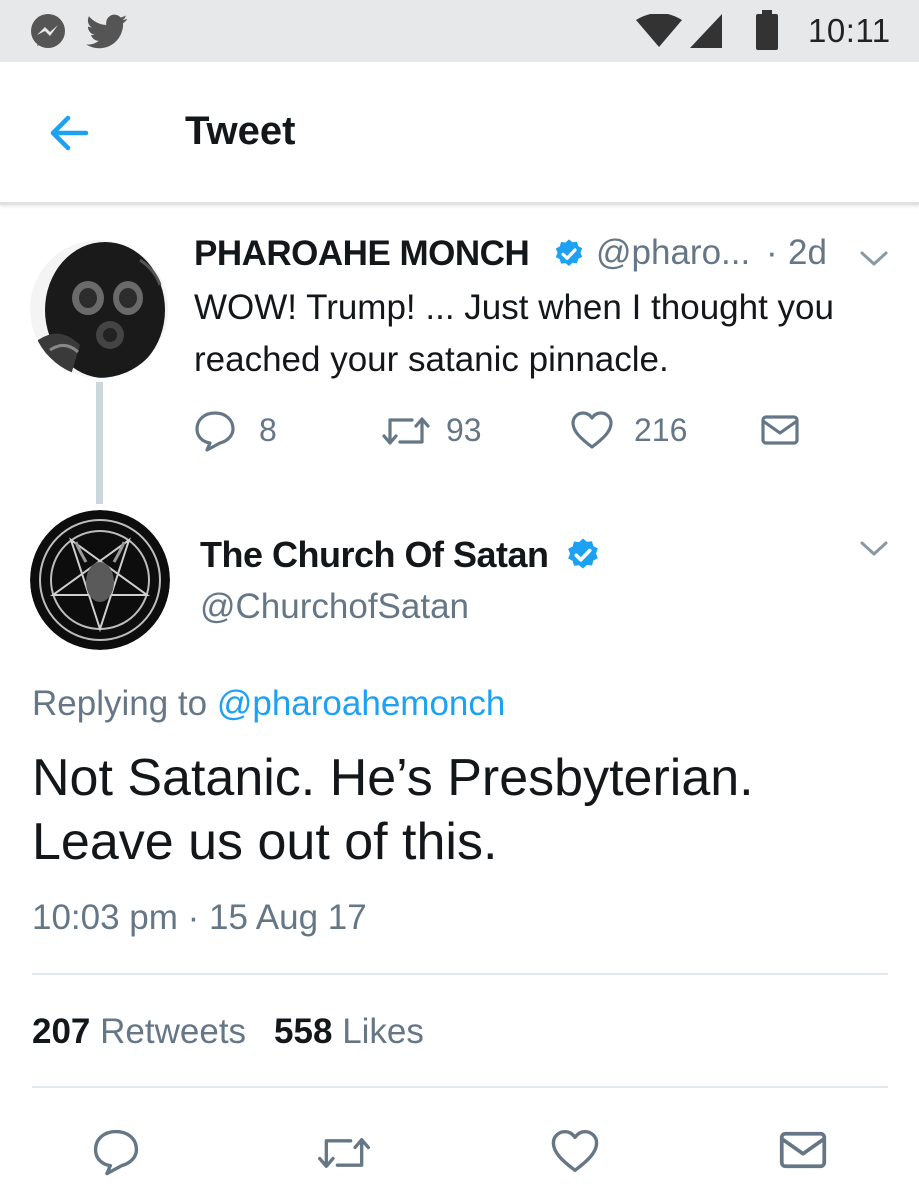  What do you see at coordinates (334, 607) in the screenshot?
I see `author-handle: @ChurchofSatan` at bounding box center [334, 607].